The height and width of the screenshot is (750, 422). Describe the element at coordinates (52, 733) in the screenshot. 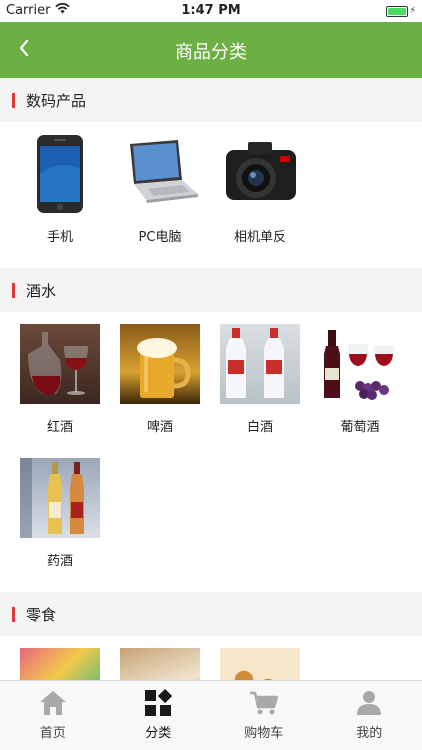

I see `tab-label: 首页` at that location.